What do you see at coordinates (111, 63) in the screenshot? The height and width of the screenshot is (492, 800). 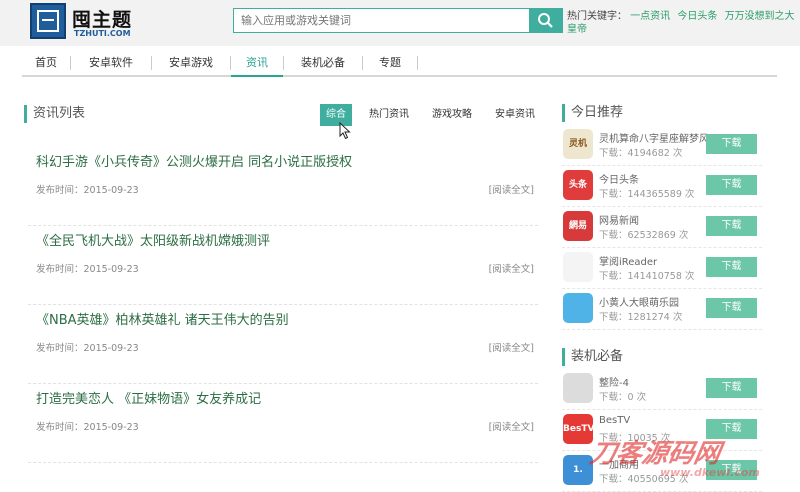 I see `nav-android-apps: 安卓软件` at bounding box center [111, 63].